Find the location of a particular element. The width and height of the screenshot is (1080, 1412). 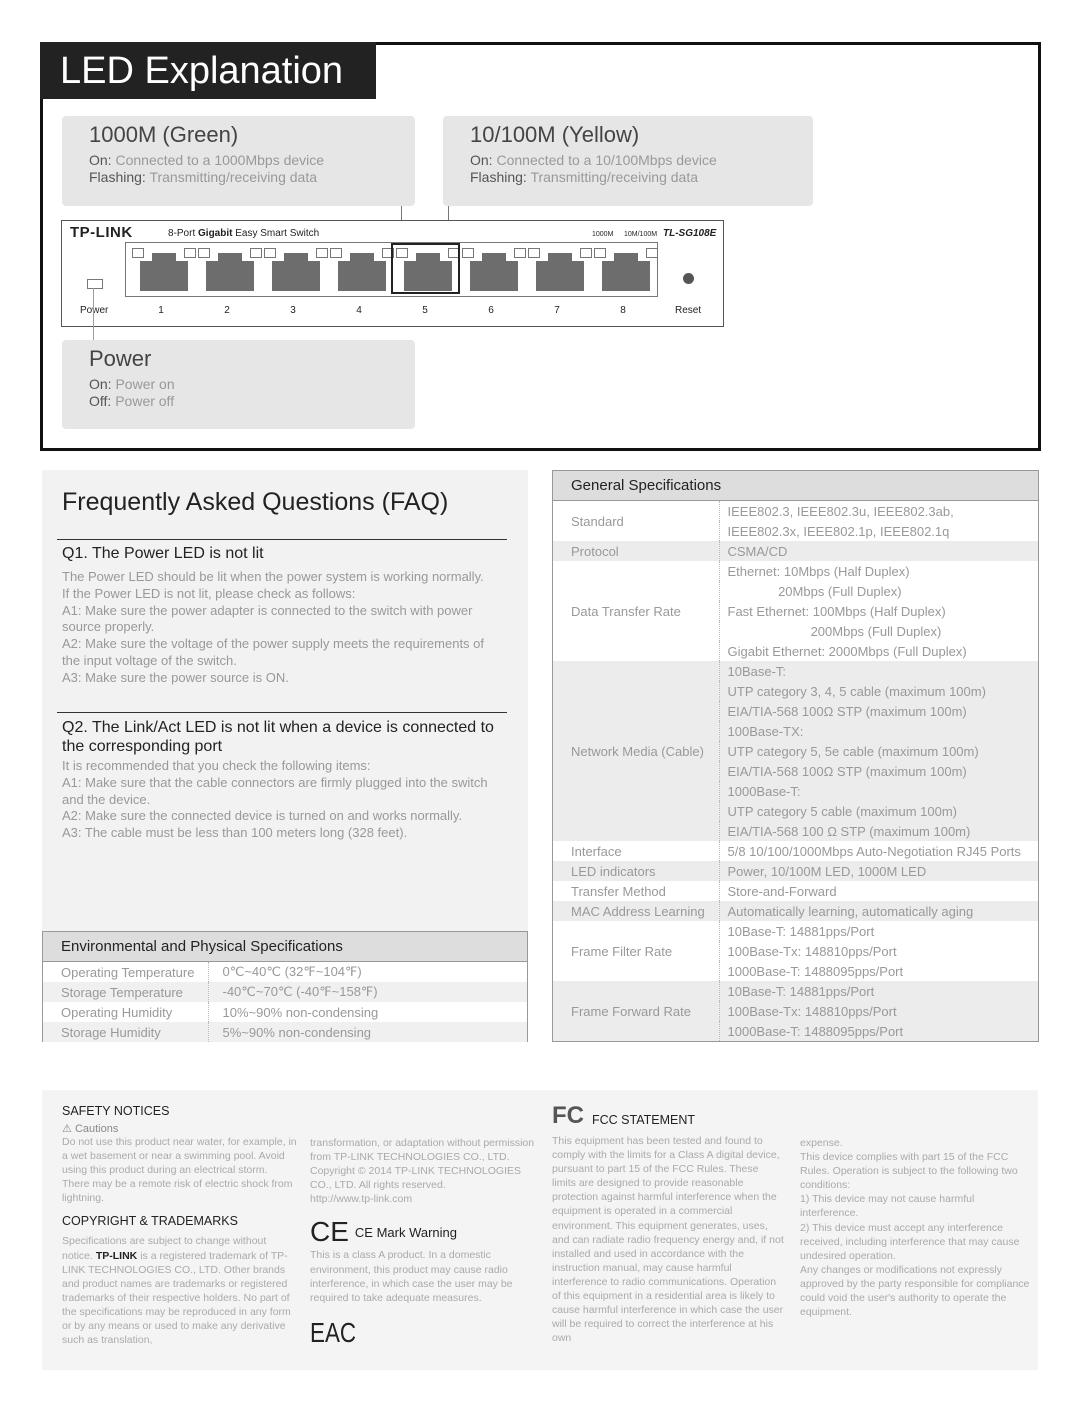

env-value: 0℃~40℃ (32℉~104℉) is located at coordinates (292, 971).